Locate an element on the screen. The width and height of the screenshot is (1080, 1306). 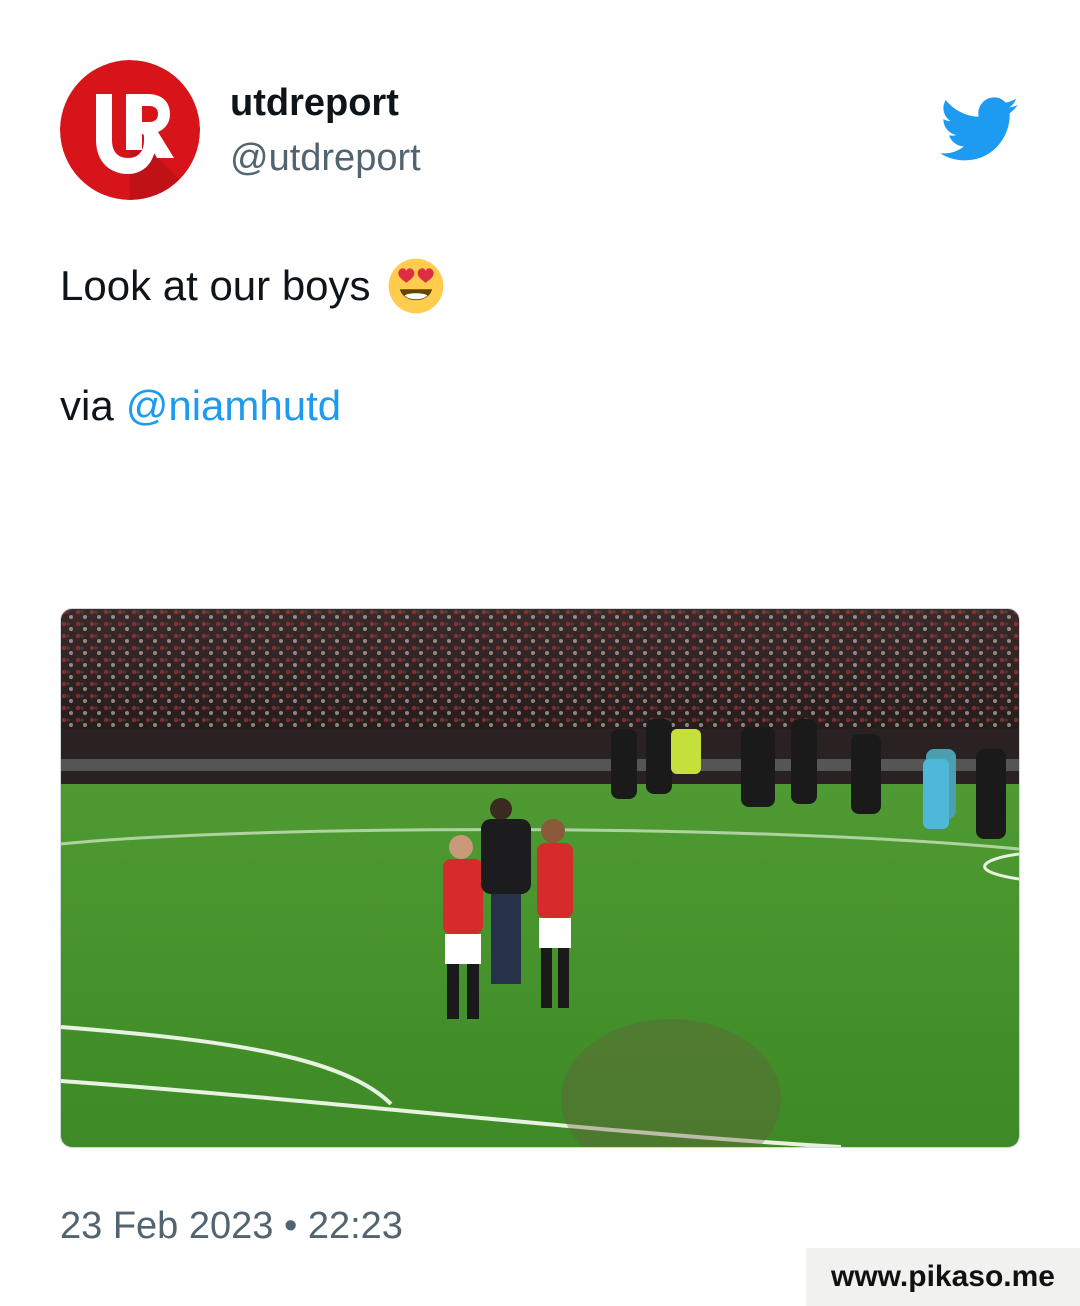
avatar is located at coordinates (130, 130).